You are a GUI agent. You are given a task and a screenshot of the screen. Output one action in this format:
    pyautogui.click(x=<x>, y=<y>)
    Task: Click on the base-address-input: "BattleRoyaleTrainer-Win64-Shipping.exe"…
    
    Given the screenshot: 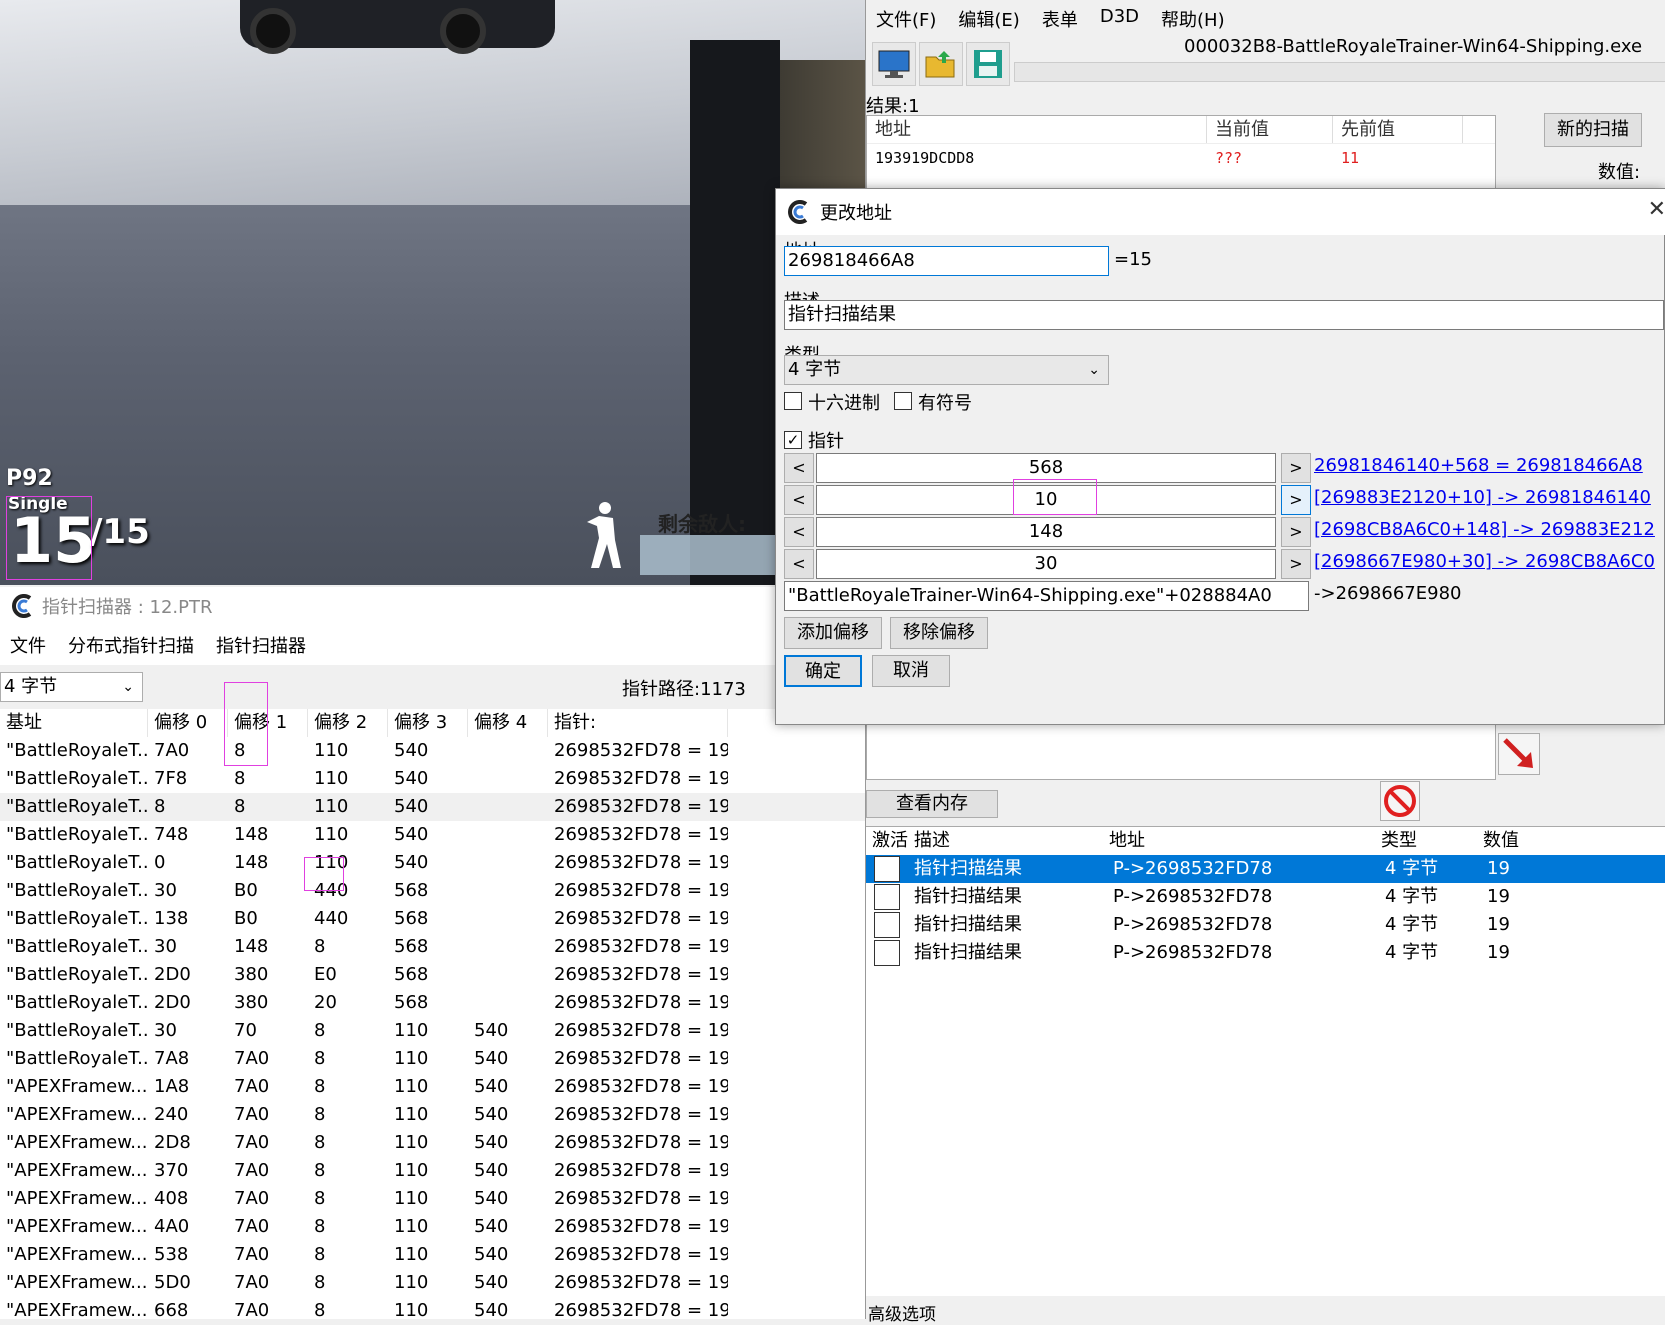 What is the action you would take?
    pyautogui.click(x=1046, y=596)
    